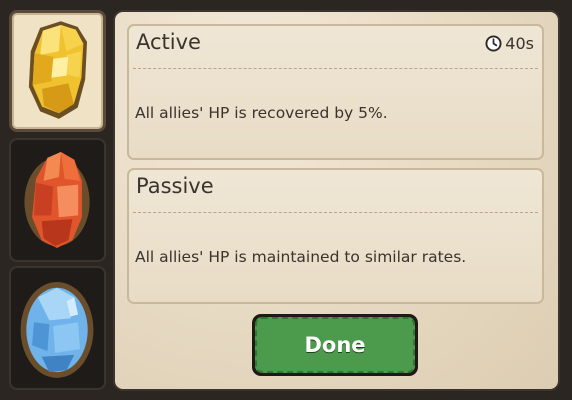  What do you see at coordinates (493, 43) in the screenshot?
I see `clock-icon` at bounding box center [493, 43].